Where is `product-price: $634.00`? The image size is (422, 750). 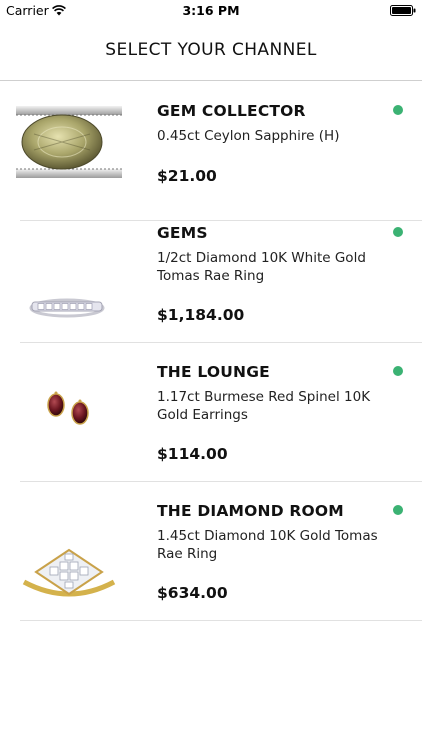
product-price: $634.00 is located at coordinates (192, 593).